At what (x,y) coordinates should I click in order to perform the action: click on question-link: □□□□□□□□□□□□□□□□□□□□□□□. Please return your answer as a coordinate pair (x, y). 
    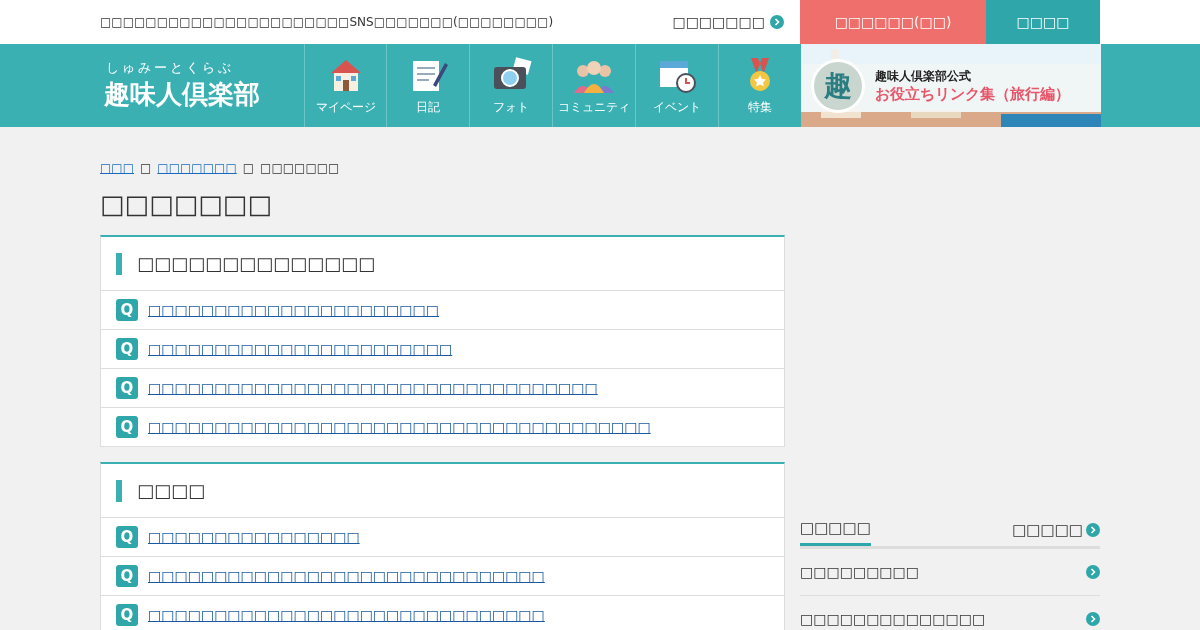
    Looking at the image, I should click on (300, 349).